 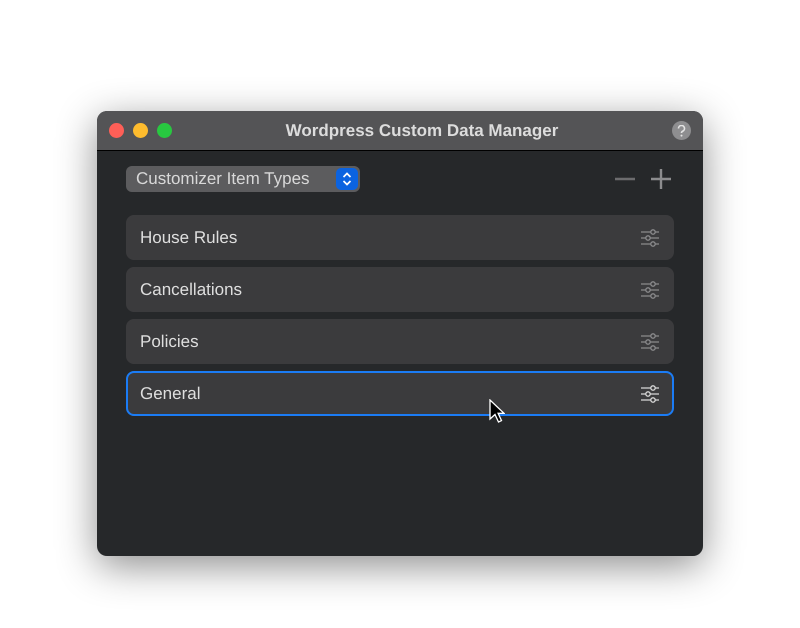 What do you see at coordinates (347, 179) in the screenshot?
I see `chevron-updown-icon` at bounding box center [347, 179].